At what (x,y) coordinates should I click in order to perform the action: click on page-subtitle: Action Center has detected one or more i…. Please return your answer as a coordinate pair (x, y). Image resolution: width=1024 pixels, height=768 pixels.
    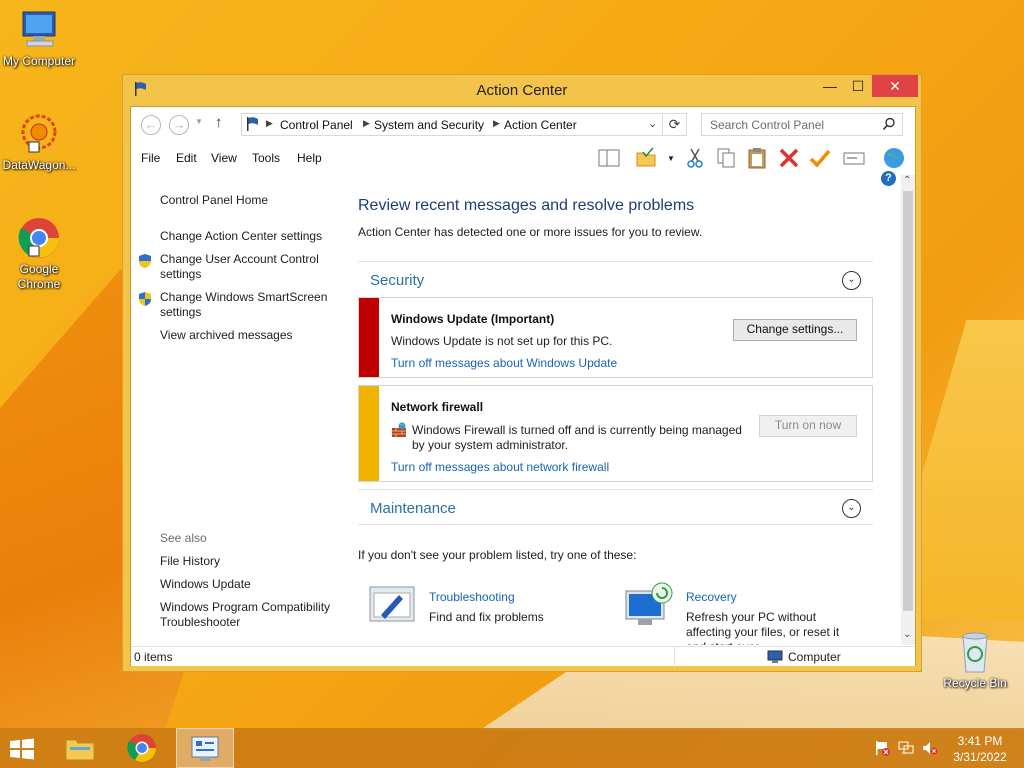
    Looking at the image, I should click on (530, 232).